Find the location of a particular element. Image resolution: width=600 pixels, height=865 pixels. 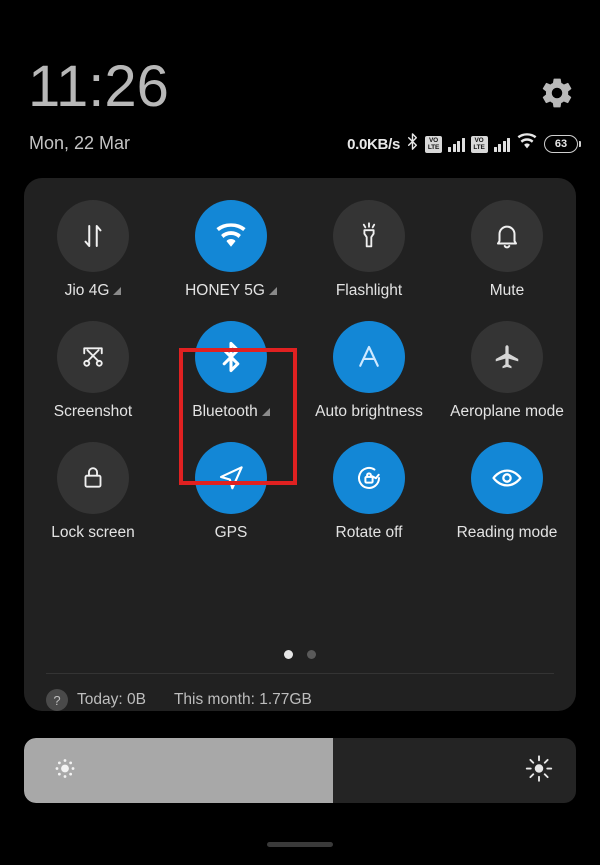

signal-bars-sim2 is located at coordinates (501, 144).